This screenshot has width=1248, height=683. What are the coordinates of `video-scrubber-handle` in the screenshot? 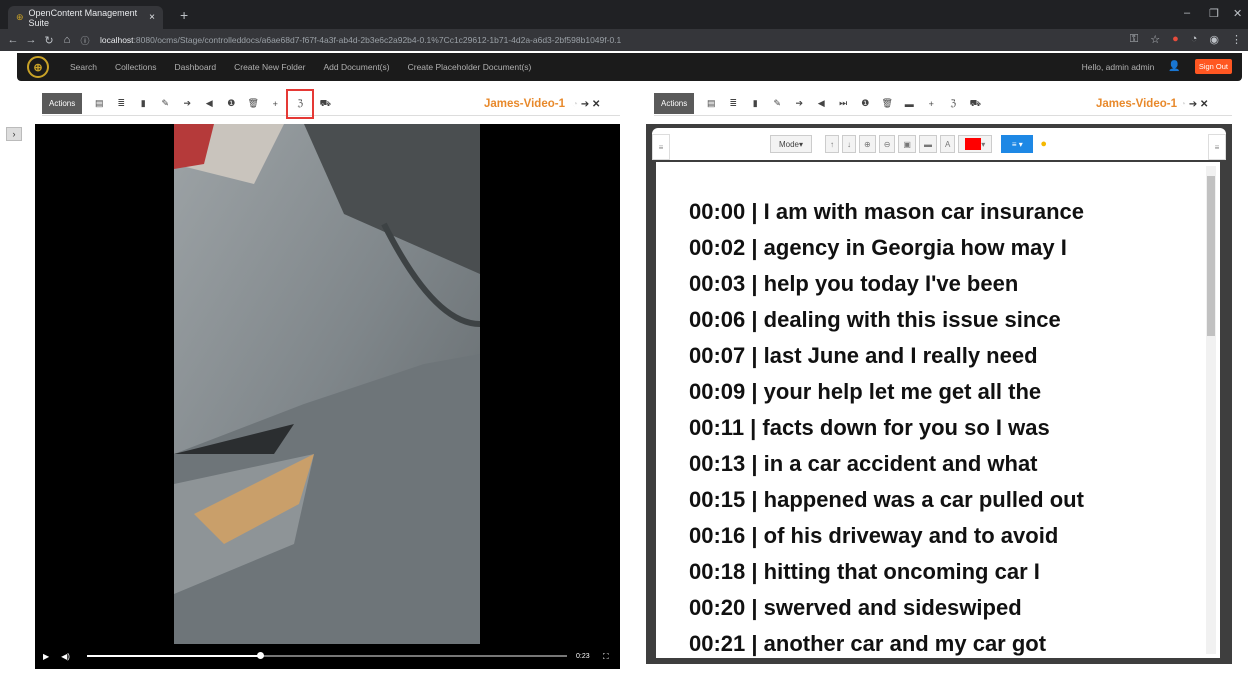 It's located at (260, 655).